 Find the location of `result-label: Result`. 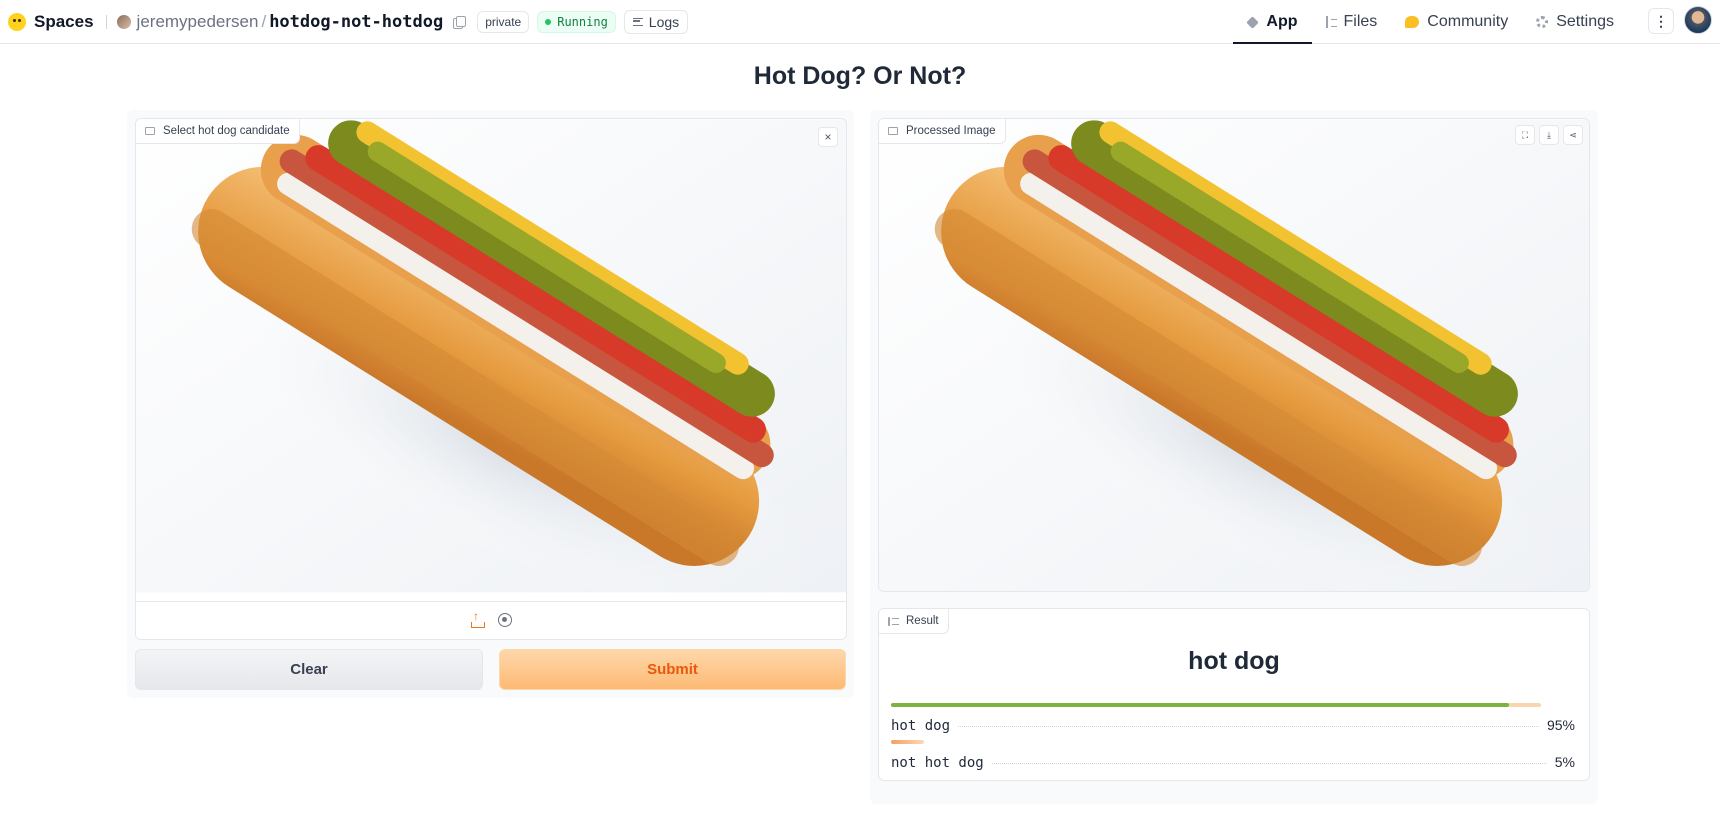

result-label: Result is located at coordinates (914, 621).